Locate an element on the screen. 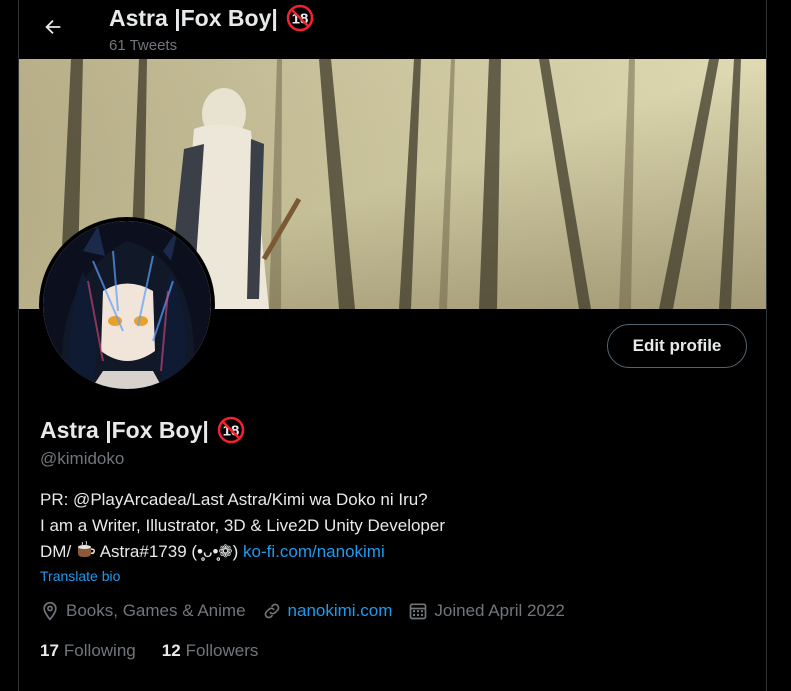 The height and width of the screenshot is (691, 791). coffee-cup-icon is located at coordinates (86, 548).